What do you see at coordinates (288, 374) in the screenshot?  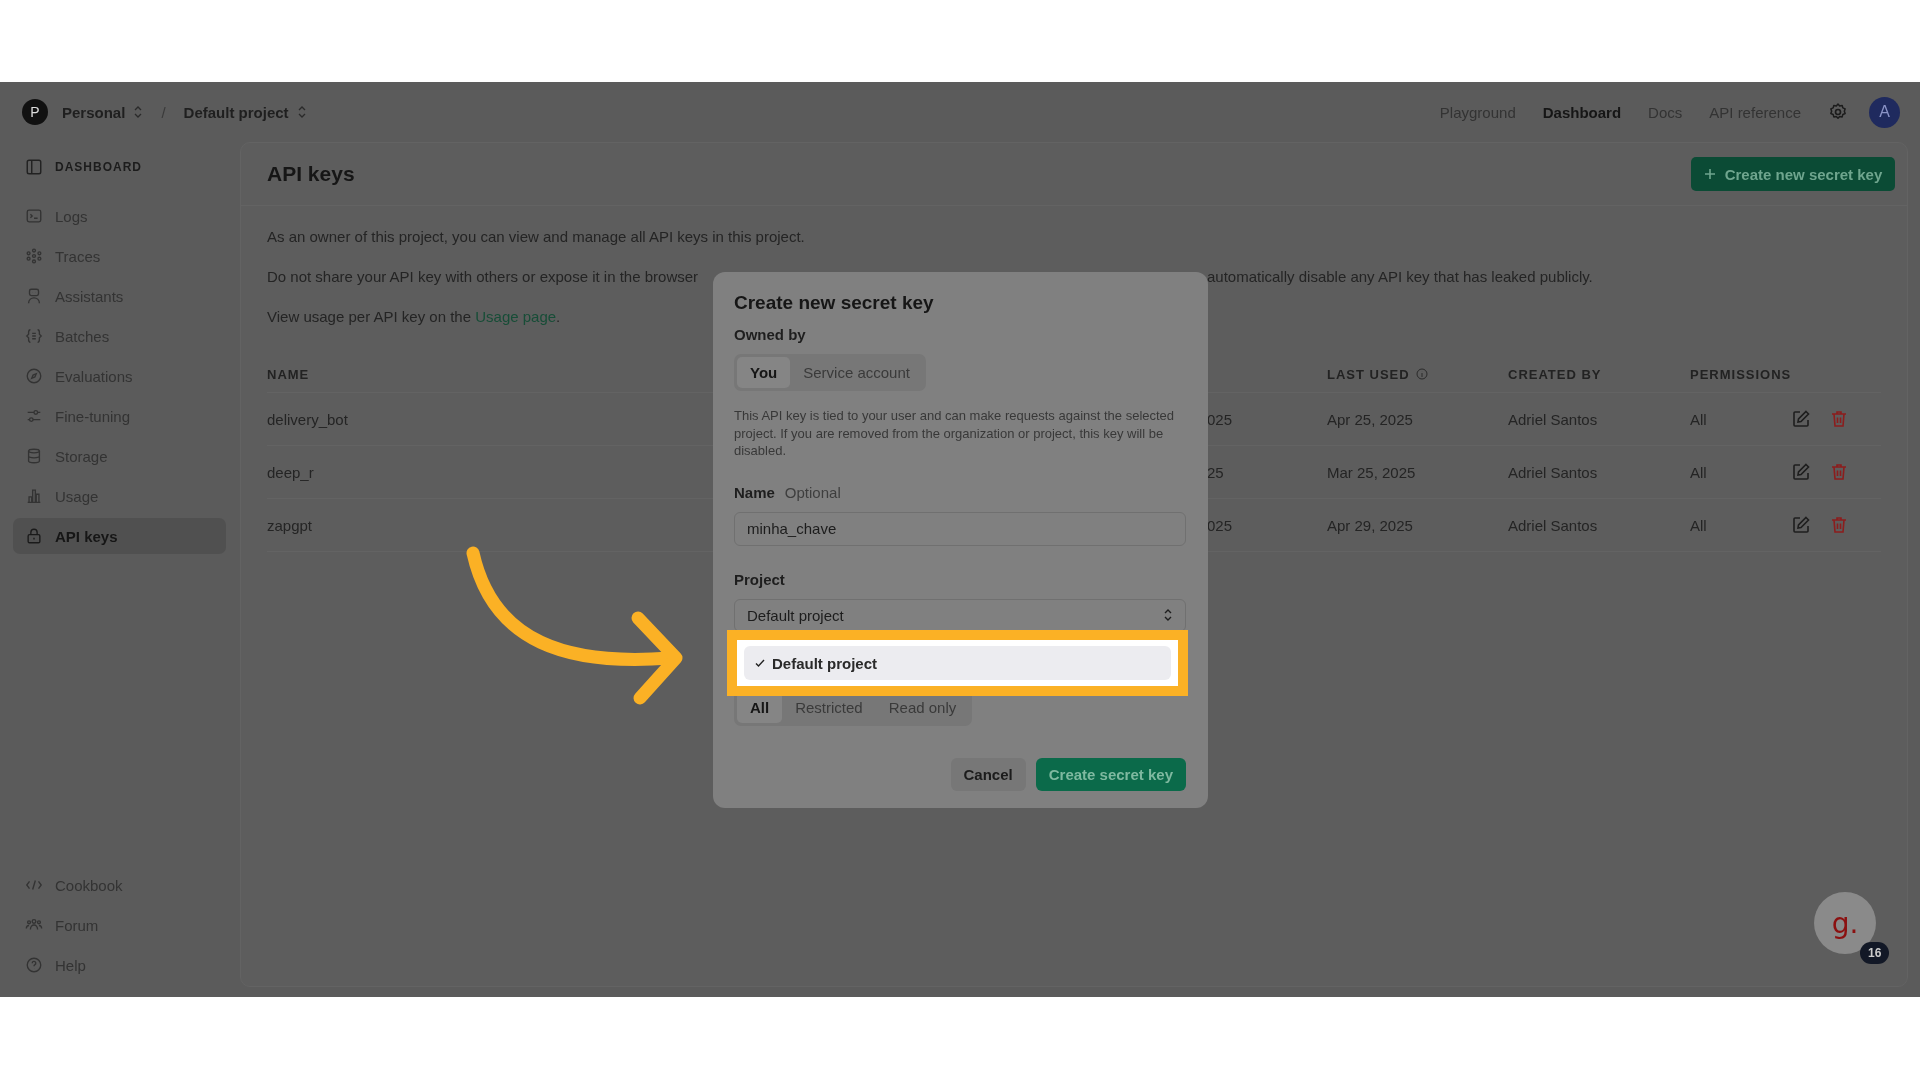 I see `column-header: NAME` at bounding box center [288, 374].